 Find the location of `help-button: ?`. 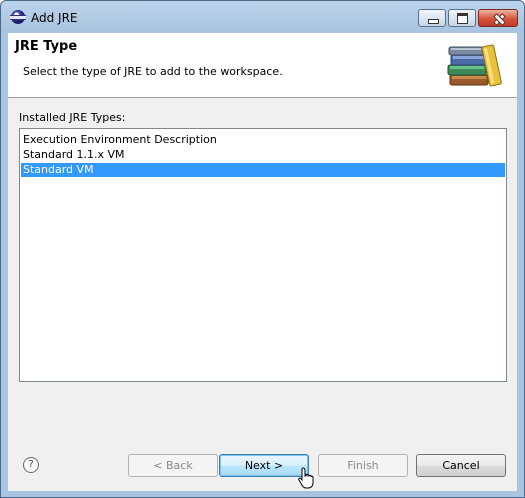

help-button: ? is located at coordinates (31, 465).